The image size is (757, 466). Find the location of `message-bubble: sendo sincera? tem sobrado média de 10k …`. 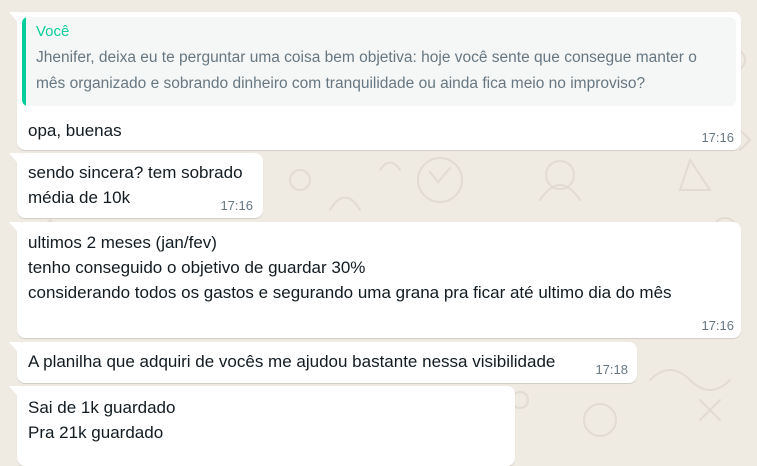

message-bubble: sendo sincera? tem sobrado média de 10k … is located at coordinates (136, 185).